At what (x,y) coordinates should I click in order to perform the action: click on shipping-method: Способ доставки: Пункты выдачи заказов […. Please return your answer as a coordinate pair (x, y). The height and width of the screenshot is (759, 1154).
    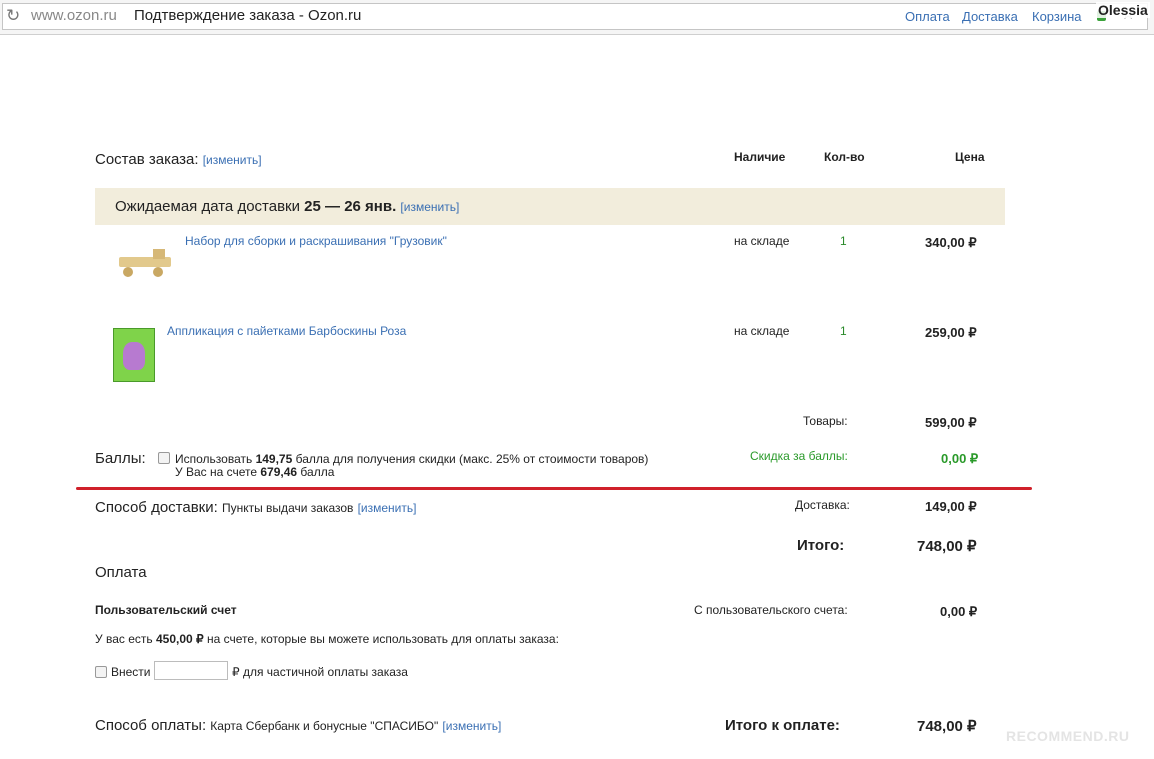
    Looking at the image, I should click on (255, 507).